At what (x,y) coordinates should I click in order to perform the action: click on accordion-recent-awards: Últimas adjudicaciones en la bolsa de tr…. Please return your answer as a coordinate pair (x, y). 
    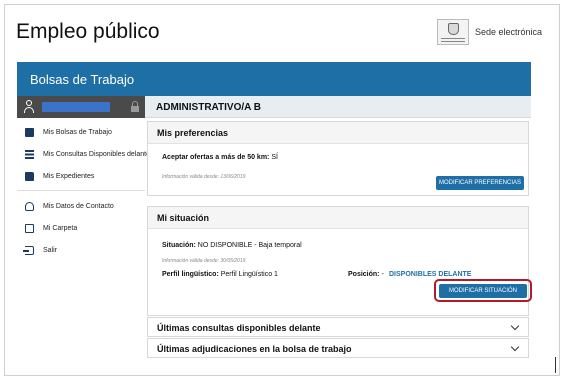
    Looking at the image, I should click on (338, 348).